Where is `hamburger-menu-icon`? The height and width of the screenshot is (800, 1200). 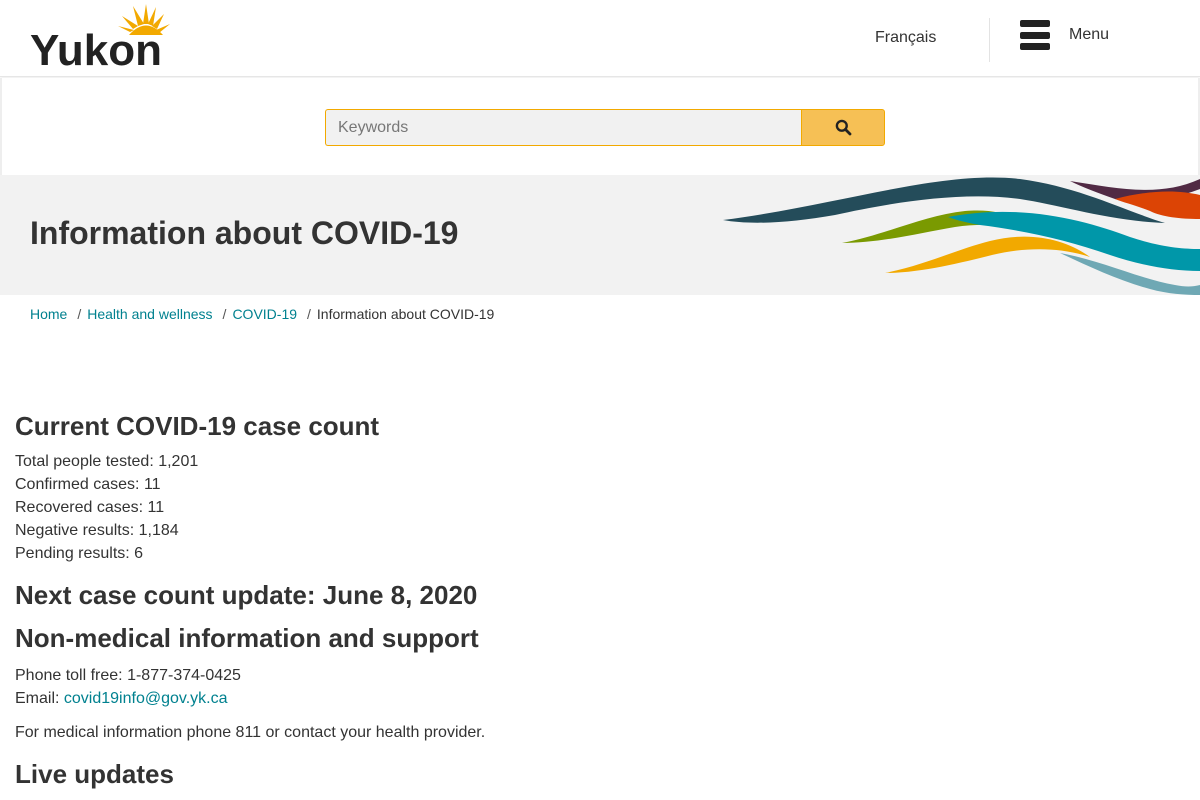 hamburger-menu-icon is located at coordinates (1035, 35).